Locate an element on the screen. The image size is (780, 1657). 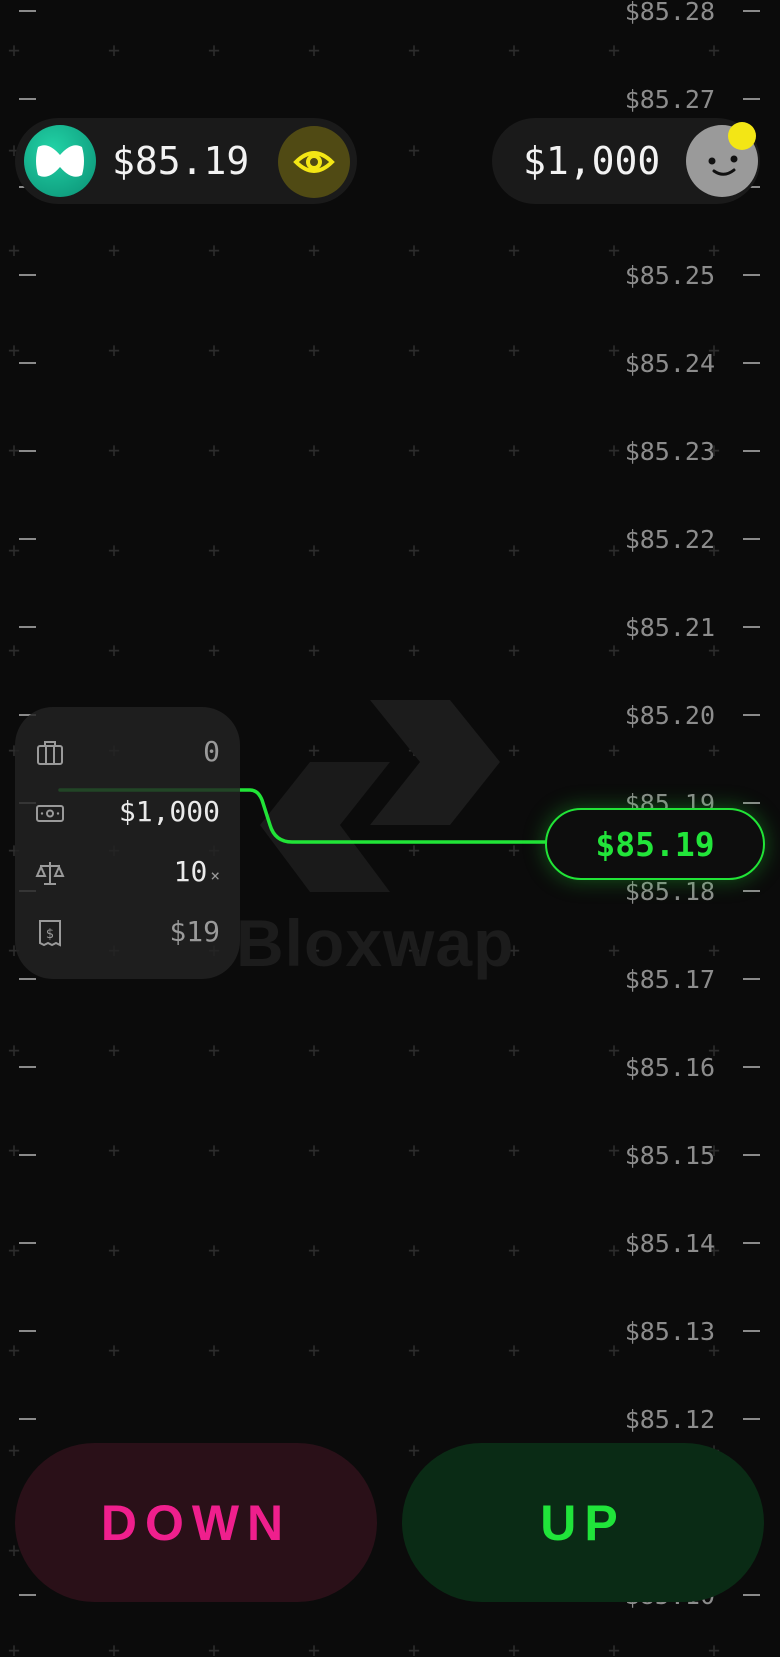
eye-icon is located at coordinates (314, 162).